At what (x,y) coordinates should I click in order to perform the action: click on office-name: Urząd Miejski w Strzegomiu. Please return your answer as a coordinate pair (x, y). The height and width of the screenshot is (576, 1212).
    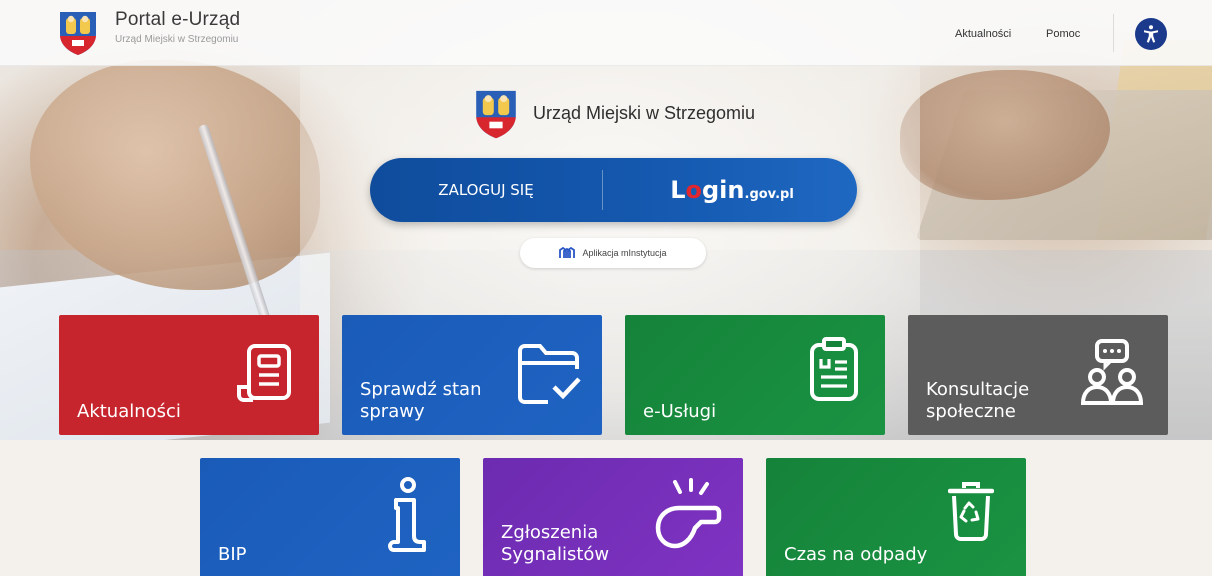
    Looking at the image, I should click on (644, 113).